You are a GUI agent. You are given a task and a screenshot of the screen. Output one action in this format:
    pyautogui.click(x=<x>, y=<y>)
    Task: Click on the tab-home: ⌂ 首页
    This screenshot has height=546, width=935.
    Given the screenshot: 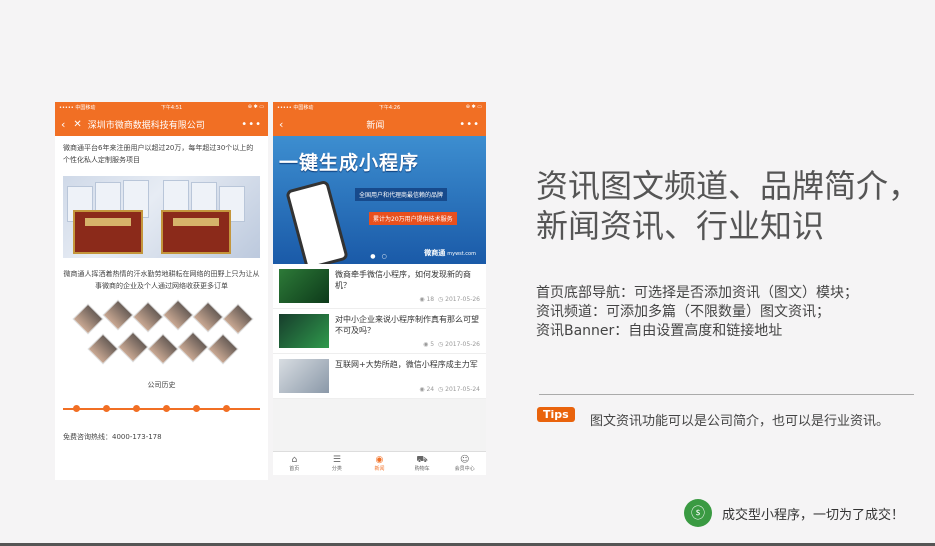 What is the action you would take?
    pyautogui.click(x=294, y=463)
    